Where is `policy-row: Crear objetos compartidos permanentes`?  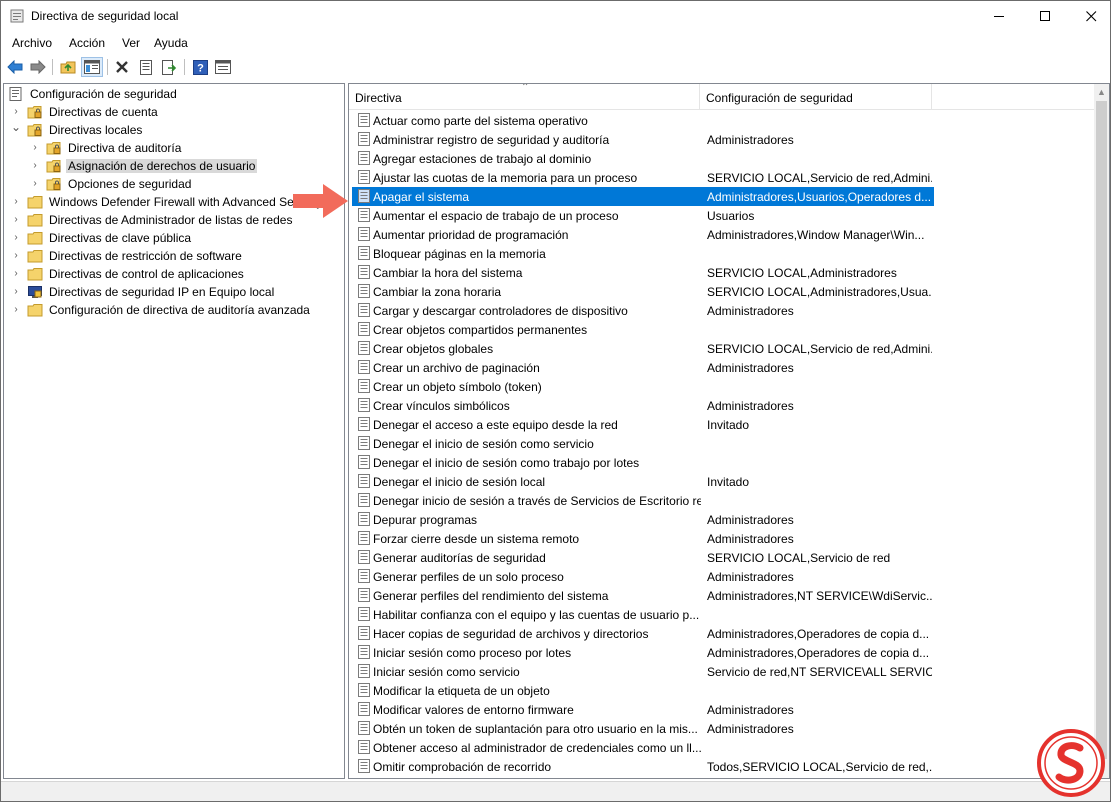 policy-row: Crear objetos compartidos permanentes is located at coordinates (643, 329).